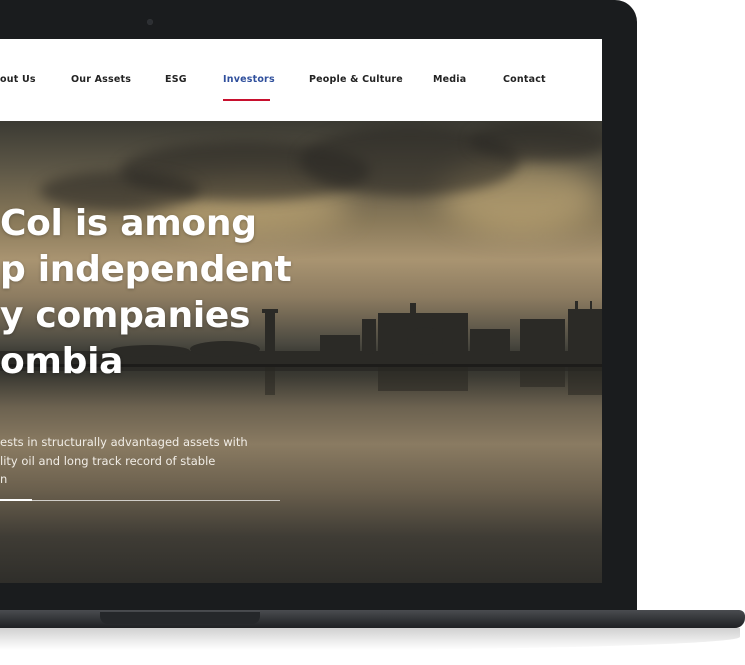 The width and height of the screenshot is (745, 665). What do you see at coordinates (128, 223) in the screenshot?
I see `headline-line: Col is among` at bounding box center [128, 223].